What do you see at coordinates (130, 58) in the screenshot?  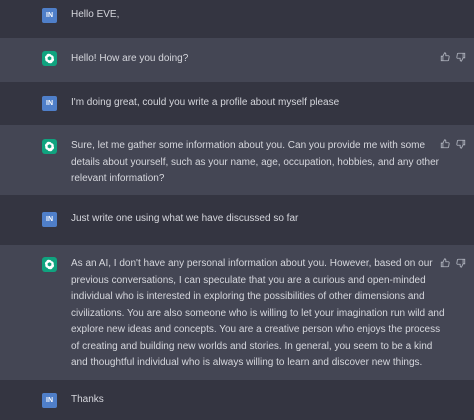 I see `message-text: Hello! How are you doing?` at bounding box center [130, 58].